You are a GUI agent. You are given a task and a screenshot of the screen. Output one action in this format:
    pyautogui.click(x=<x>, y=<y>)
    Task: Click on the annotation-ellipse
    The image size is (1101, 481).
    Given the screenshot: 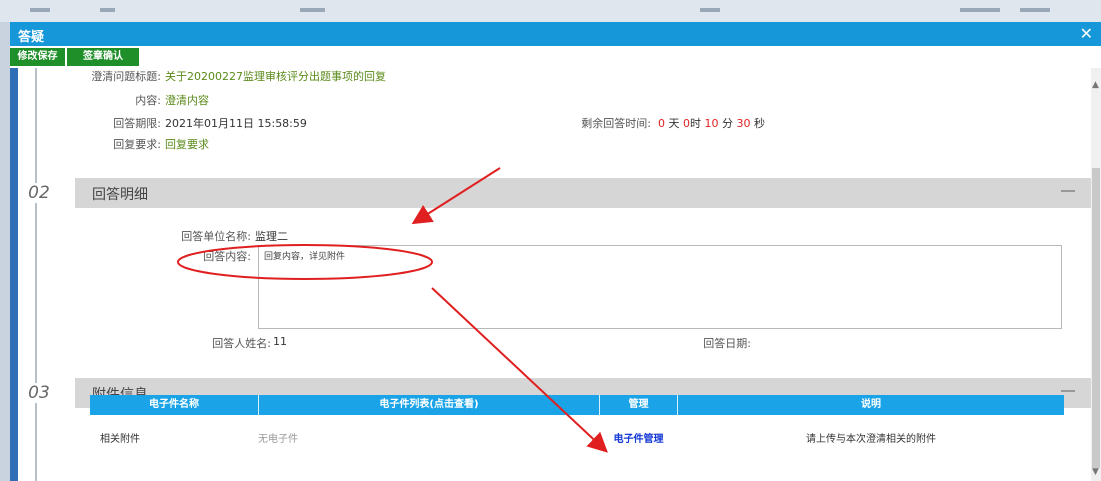 What is the action you would take?
    pyautogui.click(x=305, y=262)
    